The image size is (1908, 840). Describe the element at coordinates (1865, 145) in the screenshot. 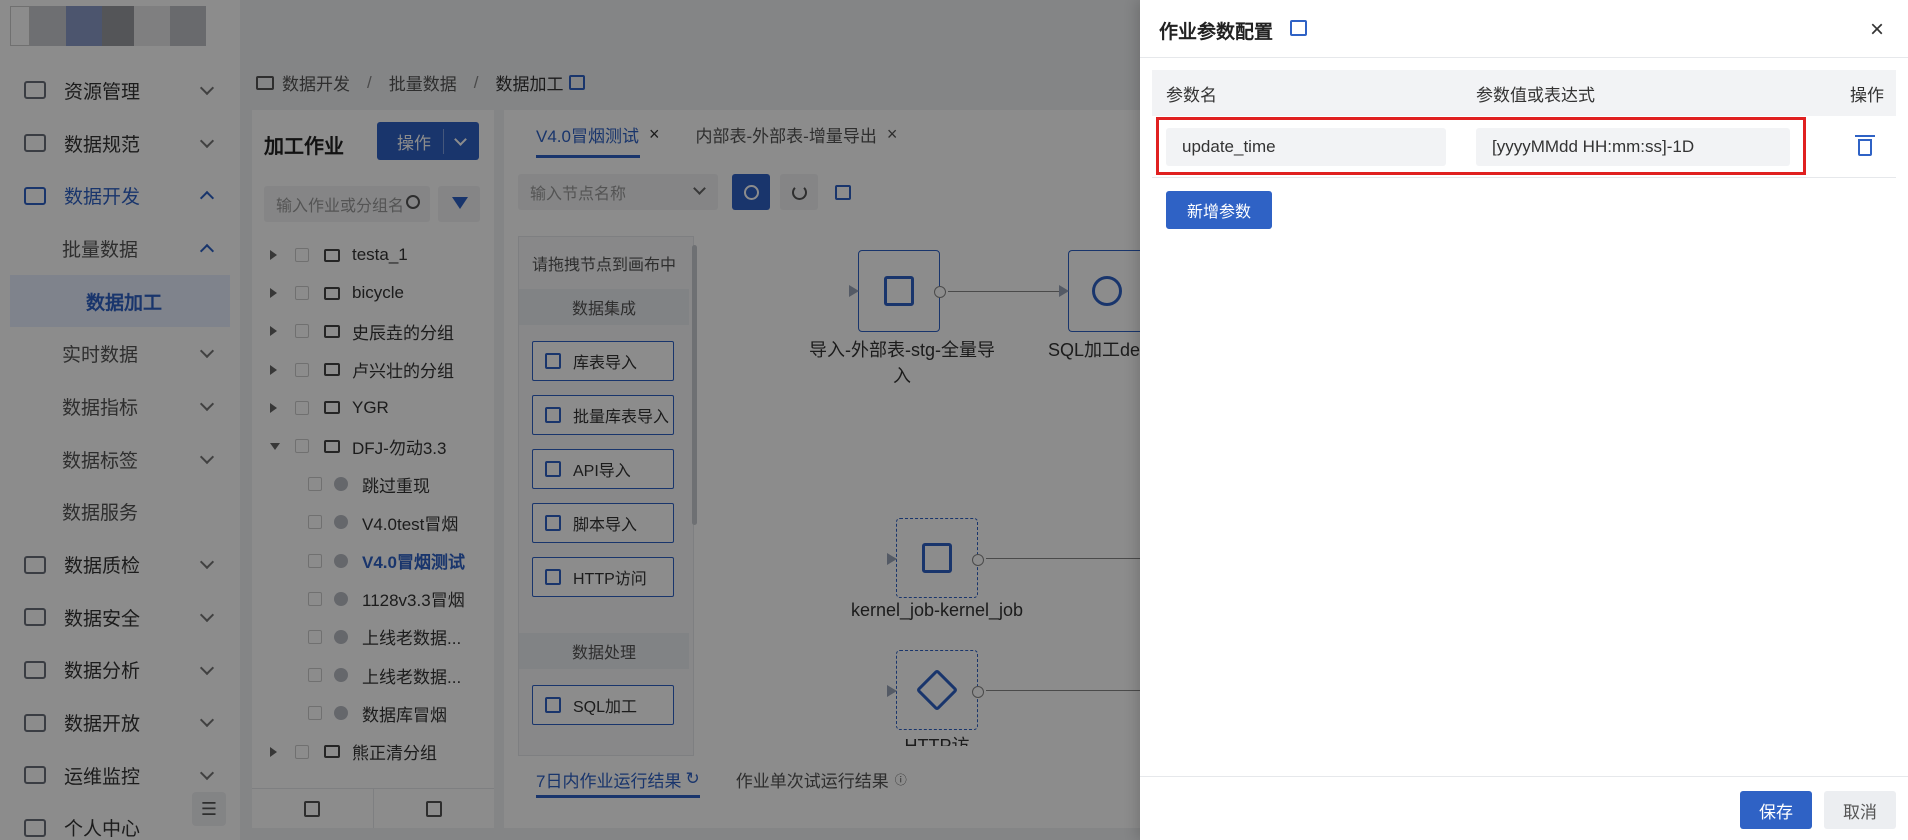

I see `trash-icon` at that location.